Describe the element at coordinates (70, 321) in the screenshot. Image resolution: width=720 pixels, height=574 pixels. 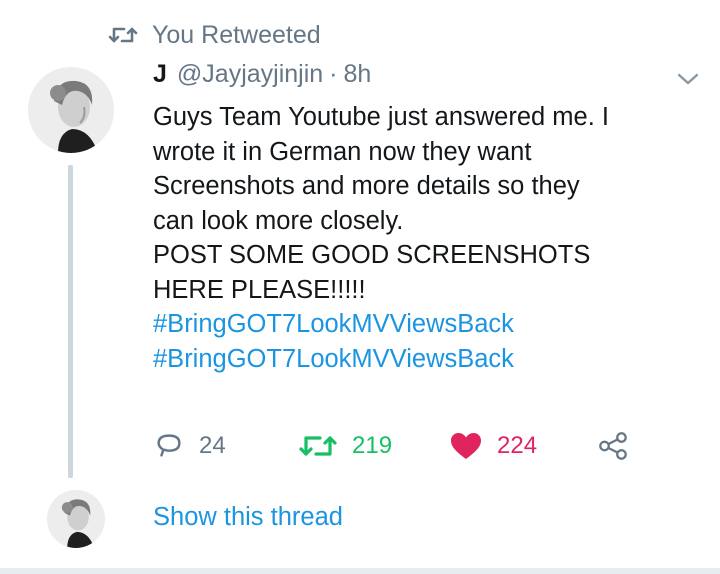
I see `thread-connector-line` at that location.